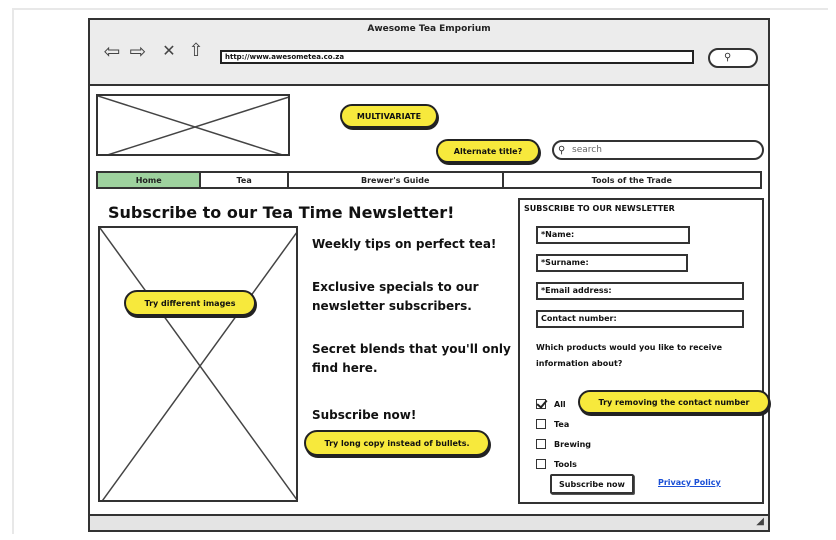 The height and width of the screenshot is (540, 836). What do you see at coordinates (562, 424) in the screenshot?
I see `option-label: Tea` at bounding box center [562, 424].